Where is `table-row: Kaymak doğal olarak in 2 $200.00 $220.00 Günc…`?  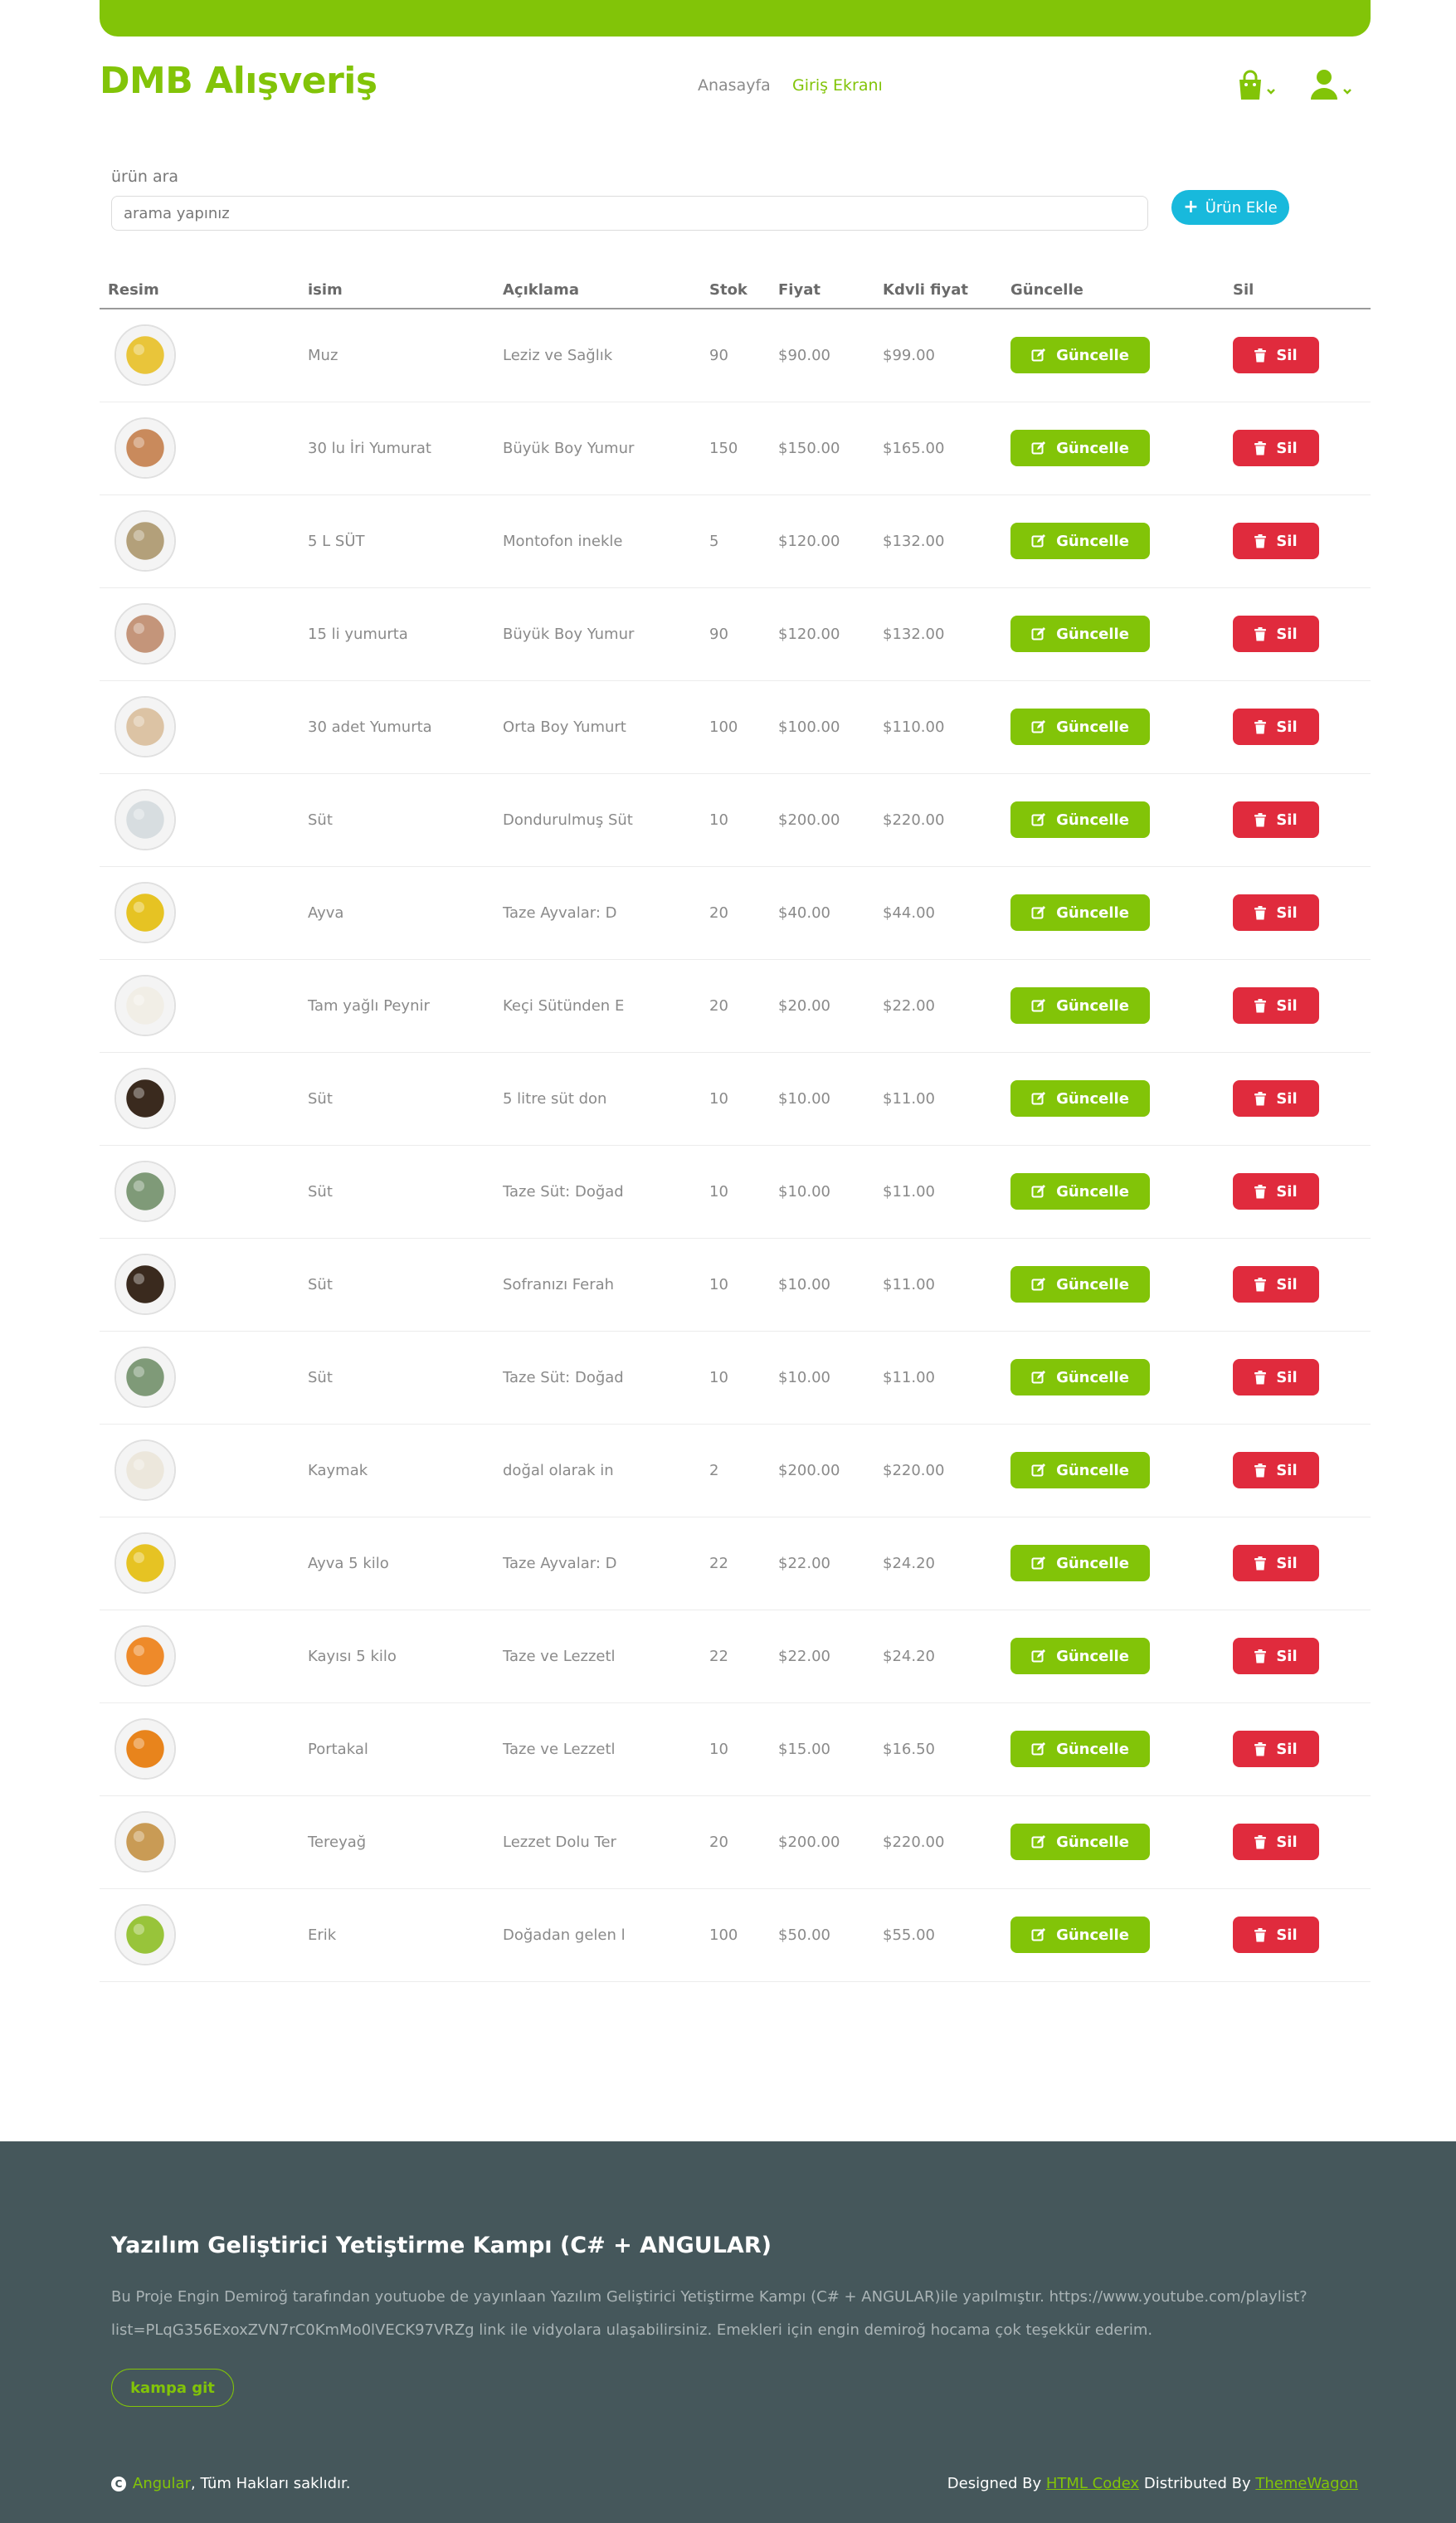
table-row: Kaymak doğal olarak in 2 $200.00 $220.00 Günc… is located at coordinates (735, 1470).